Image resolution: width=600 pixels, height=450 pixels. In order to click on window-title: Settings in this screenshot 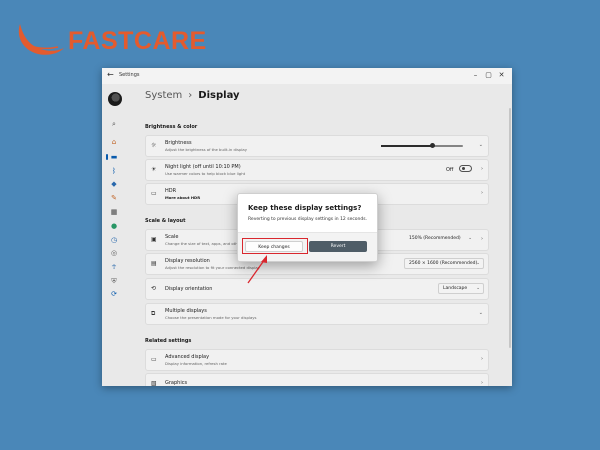, I will do `click(129, 75)`.